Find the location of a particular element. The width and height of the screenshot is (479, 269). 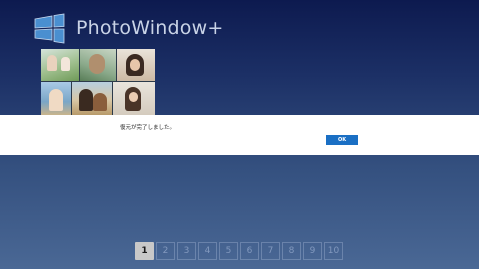

page-button-9: 9 is located at coordinates (312, 251).